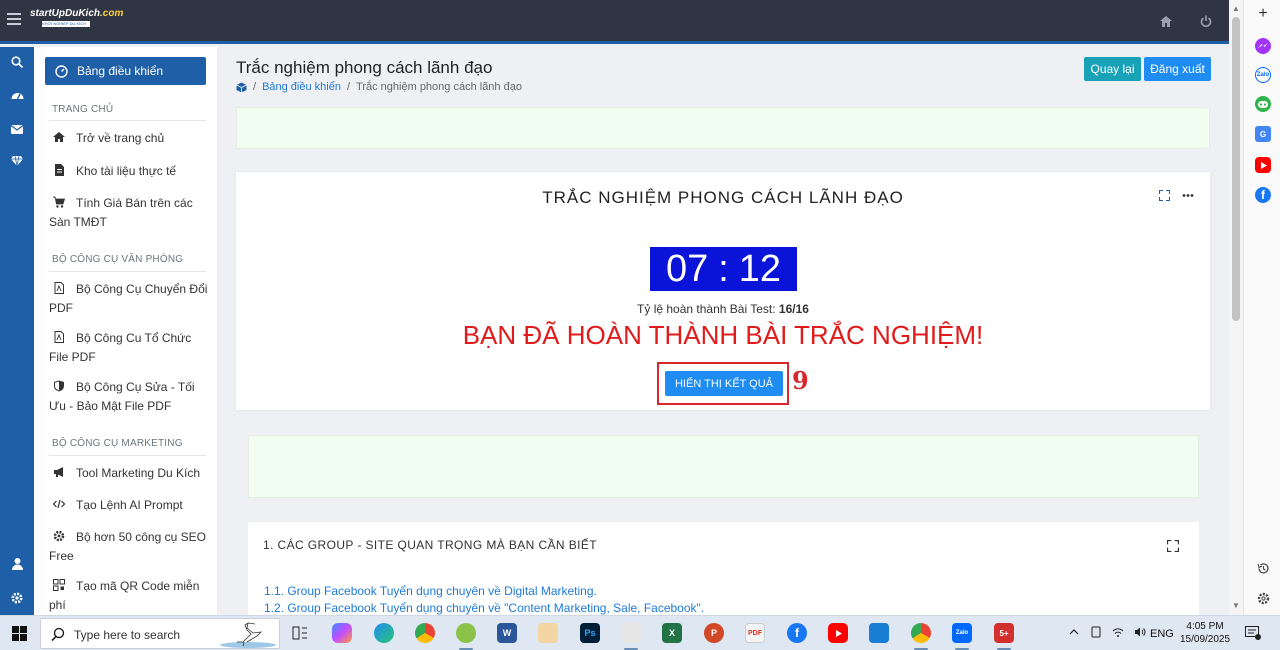  I want to click on back-button: Quay lại, so click(1112, 69).